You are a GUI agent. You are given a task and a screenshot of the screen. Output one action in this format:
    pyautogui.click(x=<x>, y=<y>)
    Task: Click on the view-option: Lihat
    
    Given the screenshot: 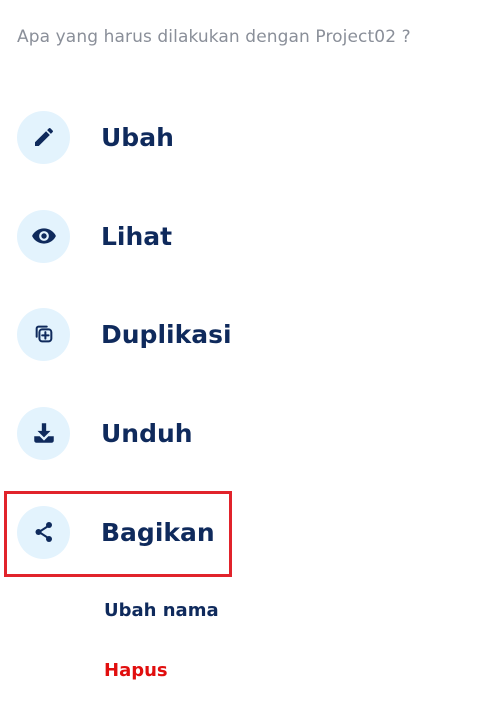 What is the action you would take?
    pyautogui.click(x=94, y=236)
    